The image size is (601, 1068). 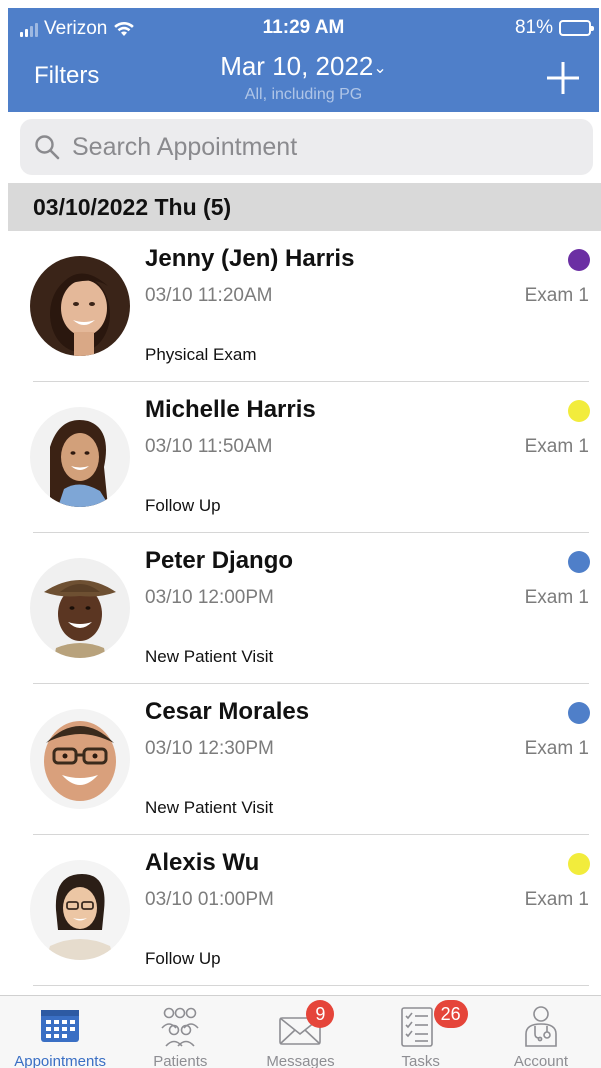 I want to click on chevron-down-icon: ⌄, so click(x=380, y=68).